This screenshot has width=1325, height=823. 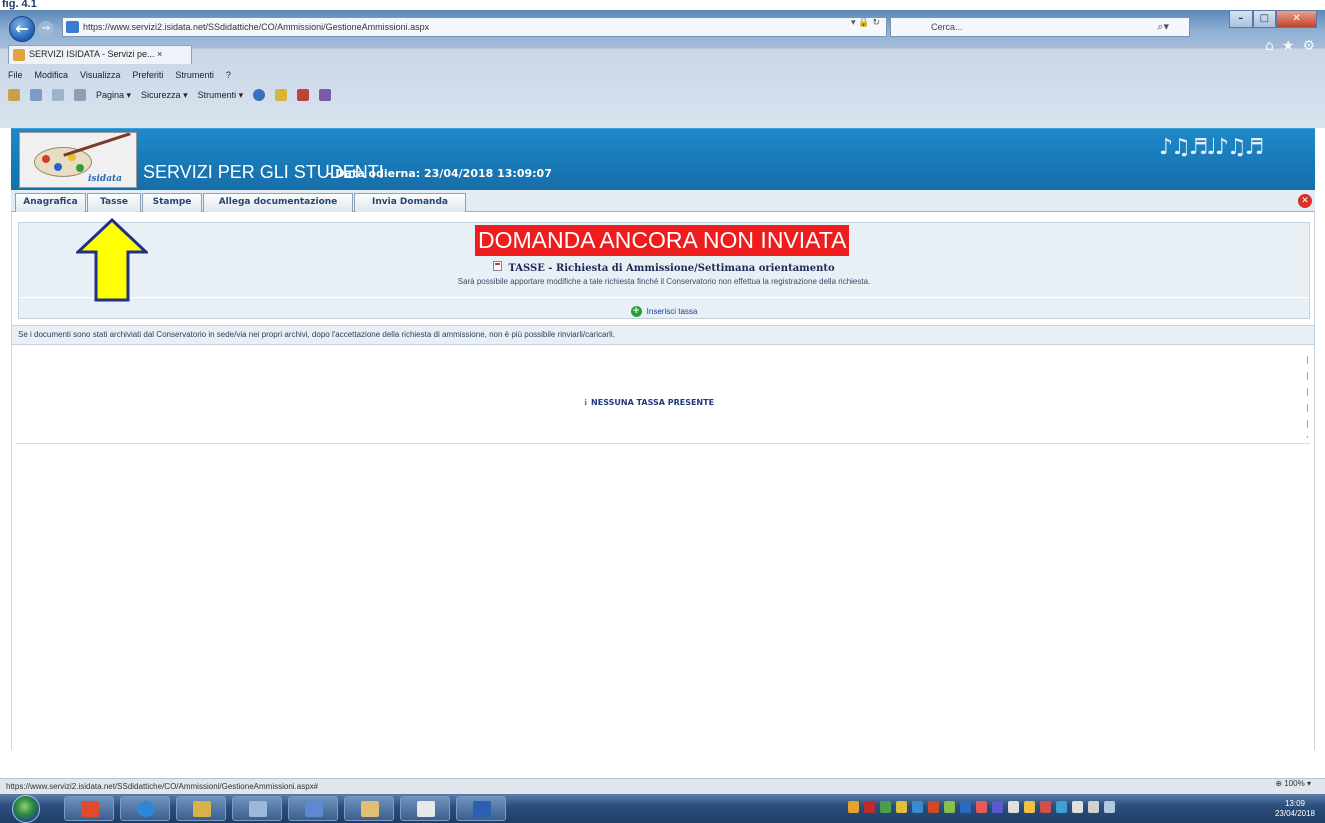 What do you see at coordinates (80, 95) in the screenshot?
I see `print-icon` at bounding box center [80, 95].